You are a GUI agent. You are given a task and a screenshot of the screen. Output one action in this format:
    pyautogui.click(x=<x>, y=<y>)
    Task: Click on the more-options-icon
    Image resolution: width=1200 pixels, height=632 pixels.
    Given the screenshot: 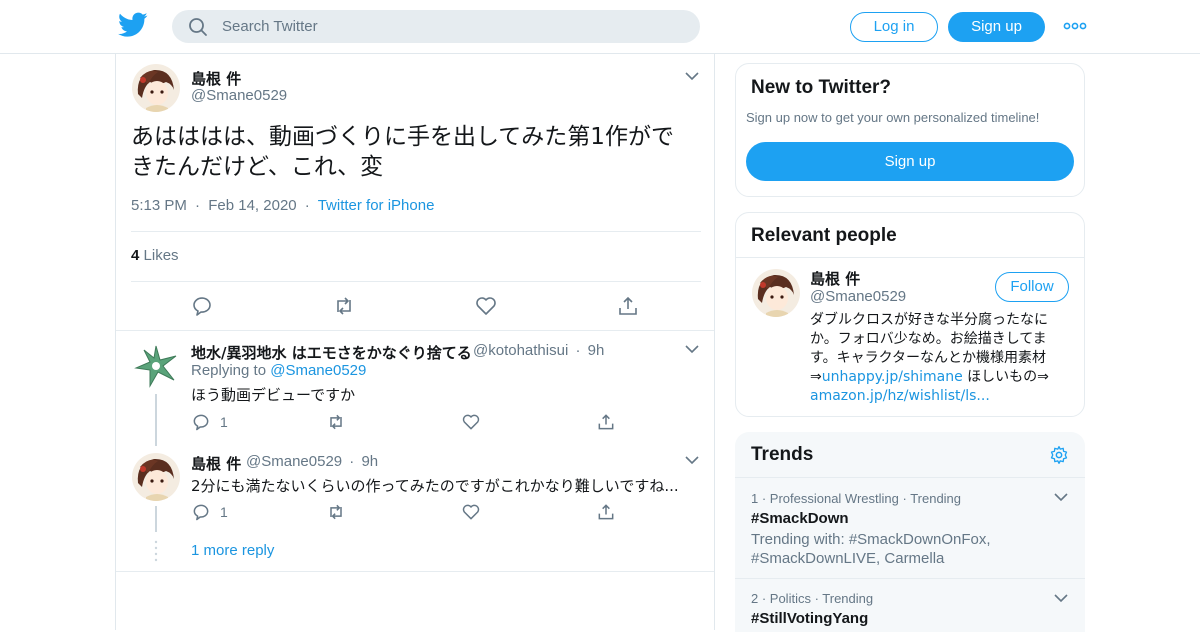 What is the action you would take?
    pyautogui.click(x=1075, y=26)
    